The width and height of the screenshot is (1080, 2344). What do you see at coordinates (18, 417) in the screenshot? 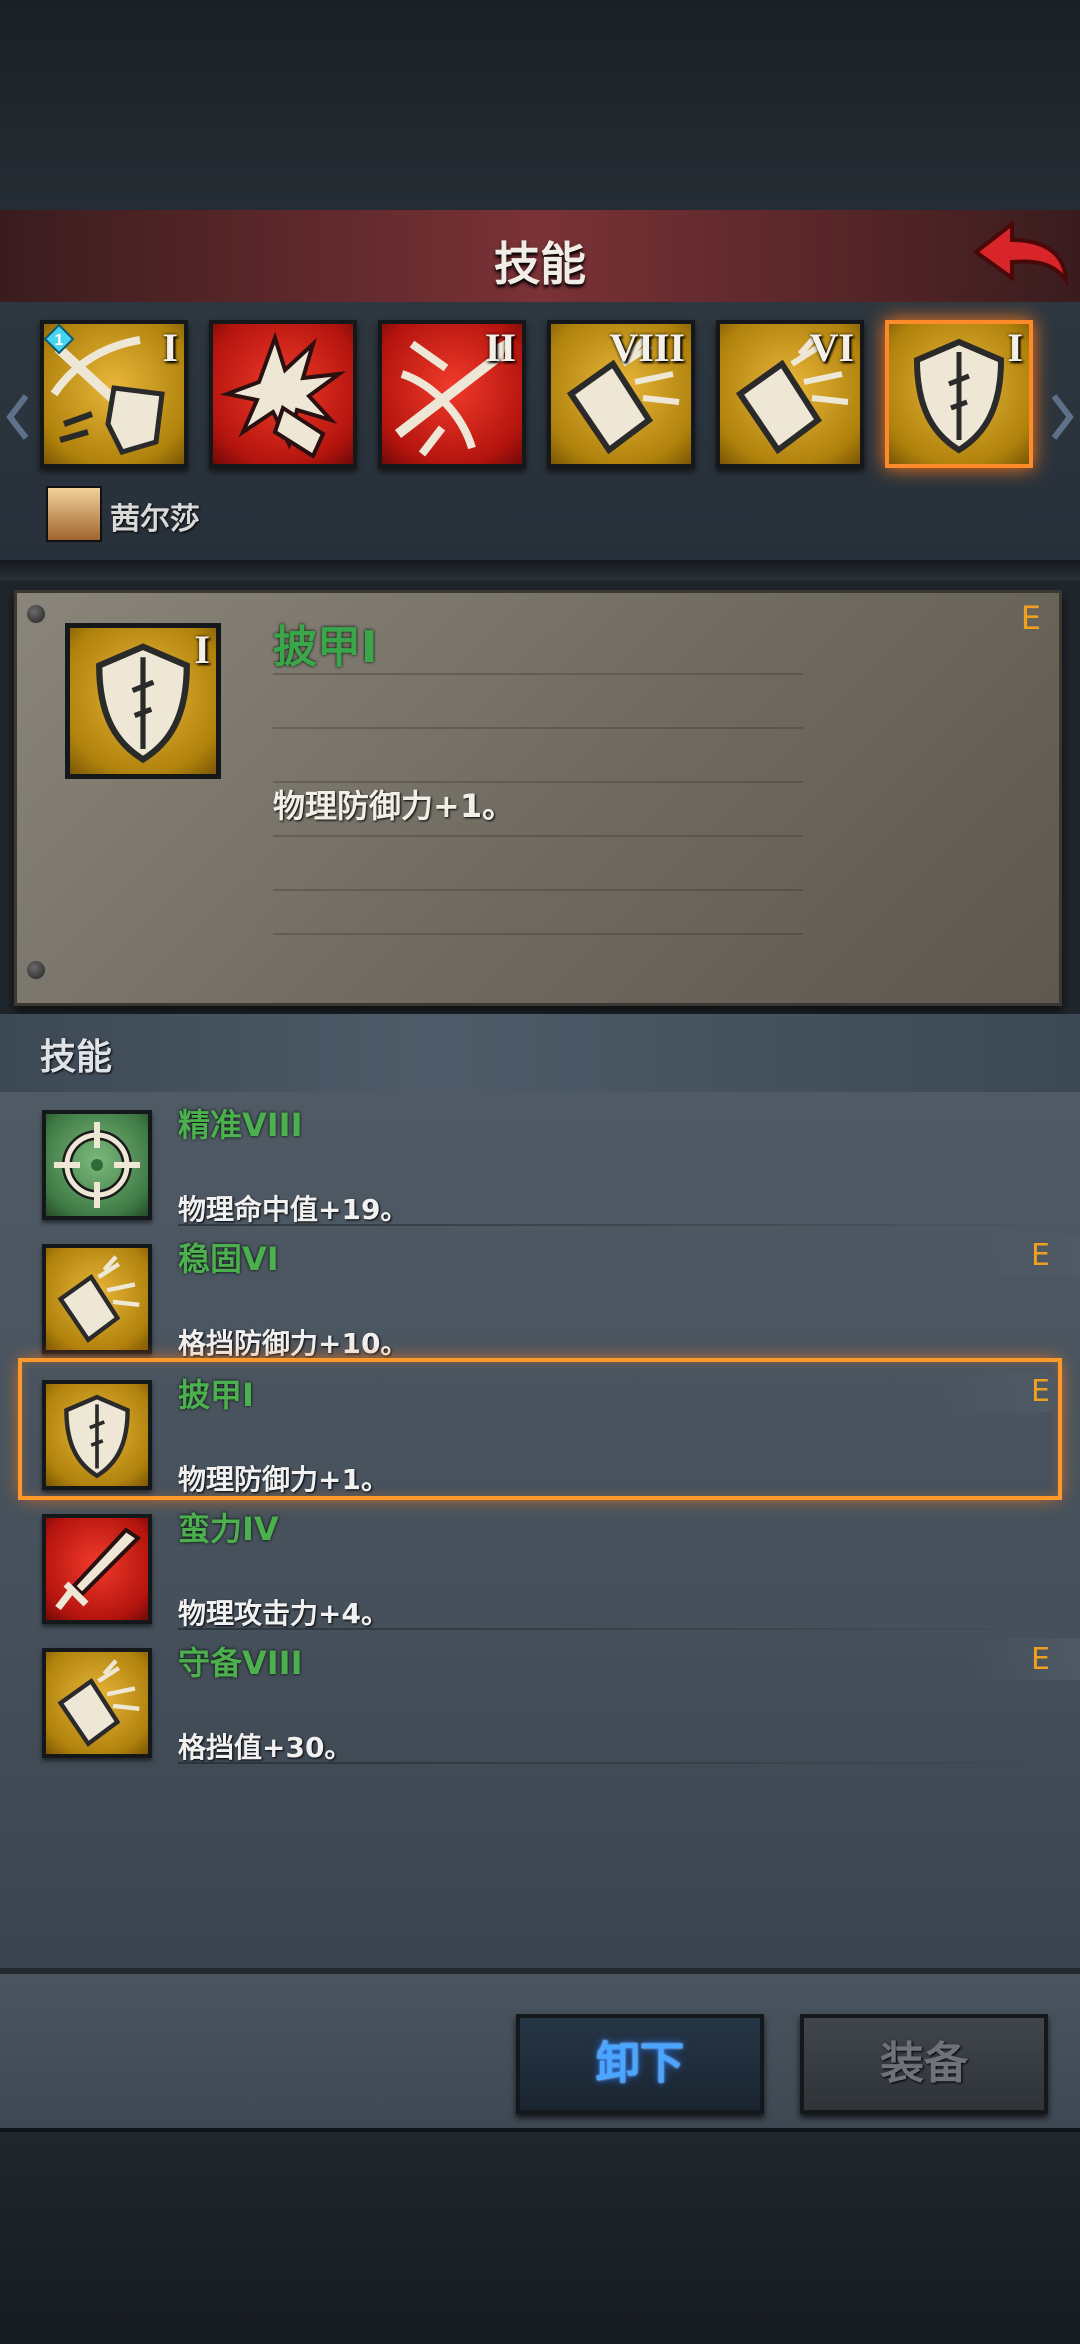
I see `scroll-left-icon` at bounding box center [18, 417].